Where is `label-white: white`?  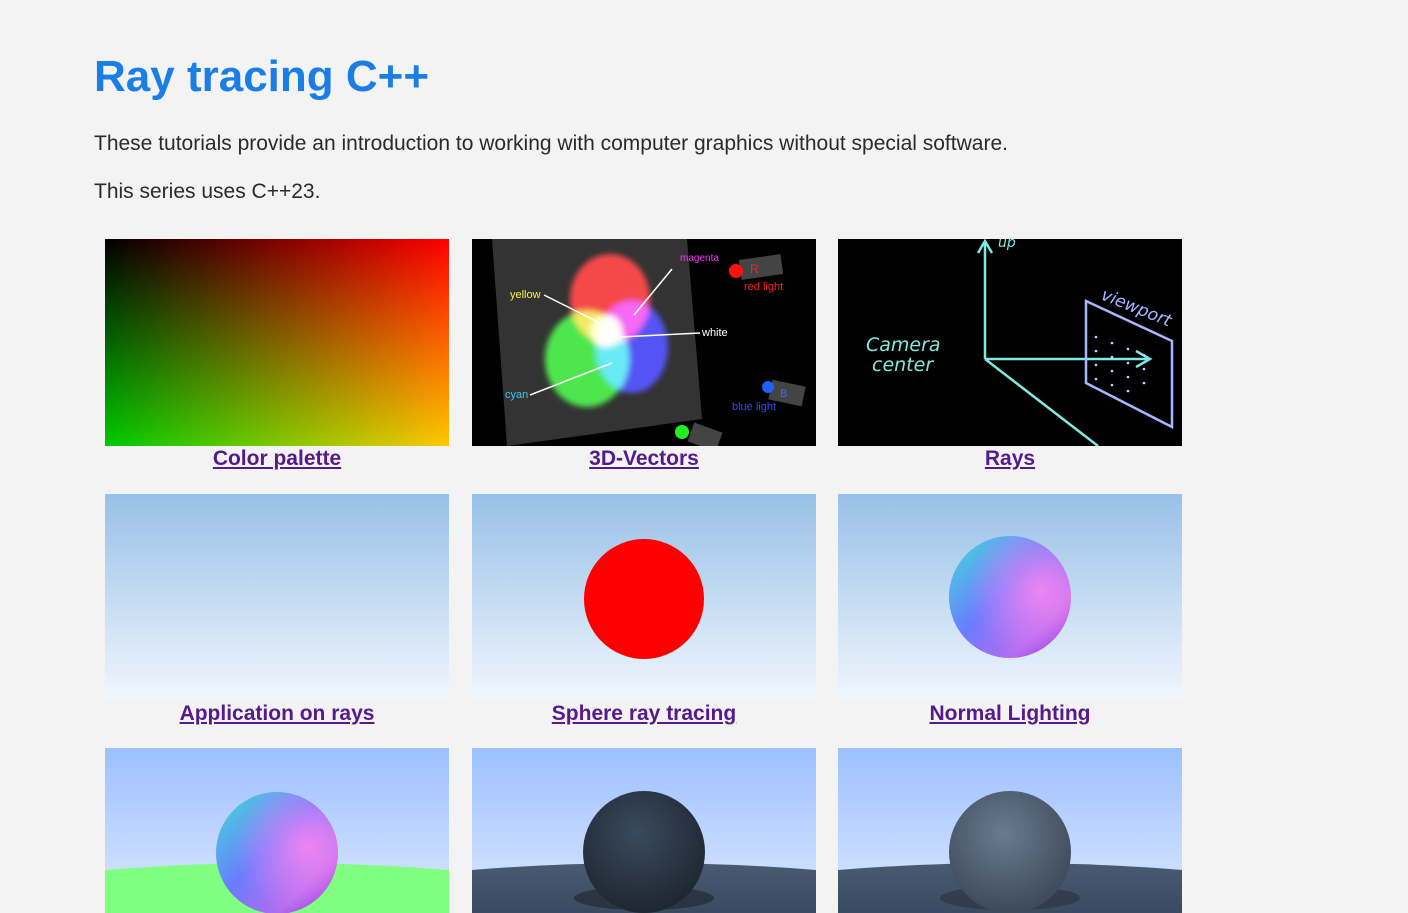 label-white: white is located at coordinates (714, 333).